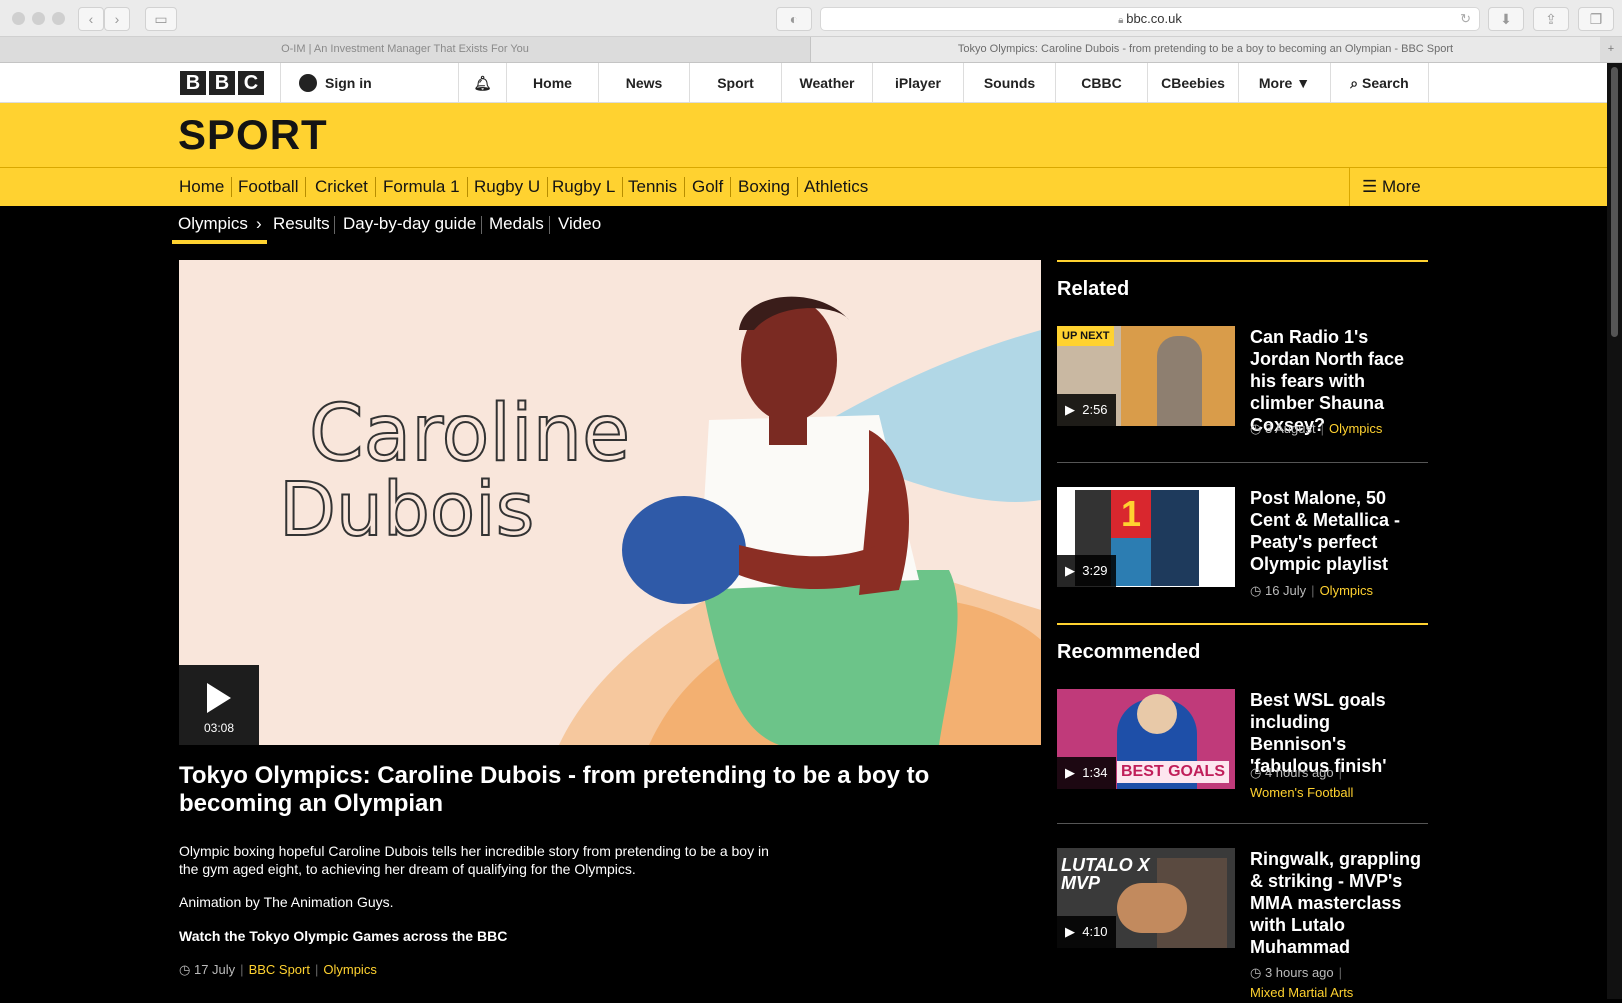  I want to click on global-nav-iplayer: iPlayer, so click(917, 83).